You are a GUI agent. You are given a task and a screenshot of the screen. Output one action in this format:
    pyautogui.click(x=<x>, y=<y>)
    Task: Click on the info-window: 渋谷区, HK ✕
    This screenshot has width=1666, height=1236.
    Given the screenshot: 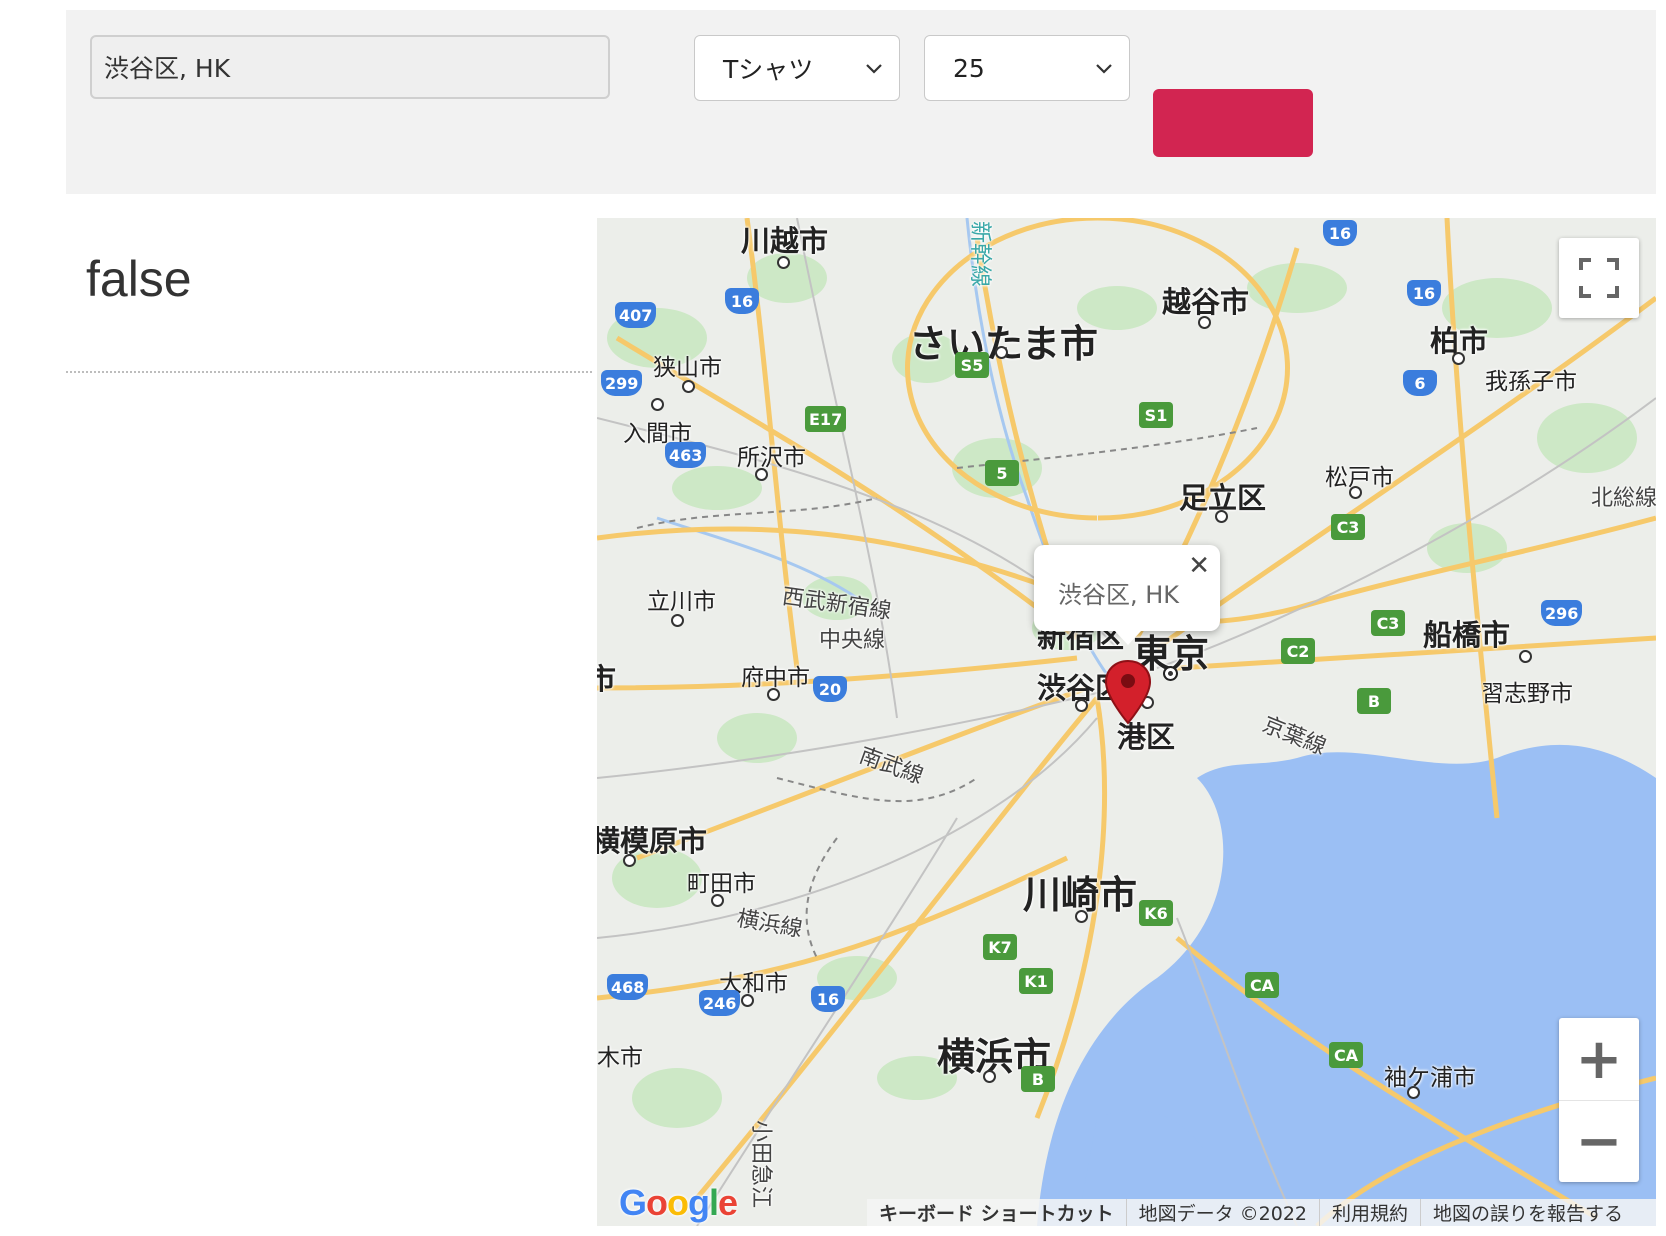 What is the action you would take?
    pyautogui.click(x=1127, y=595)
    